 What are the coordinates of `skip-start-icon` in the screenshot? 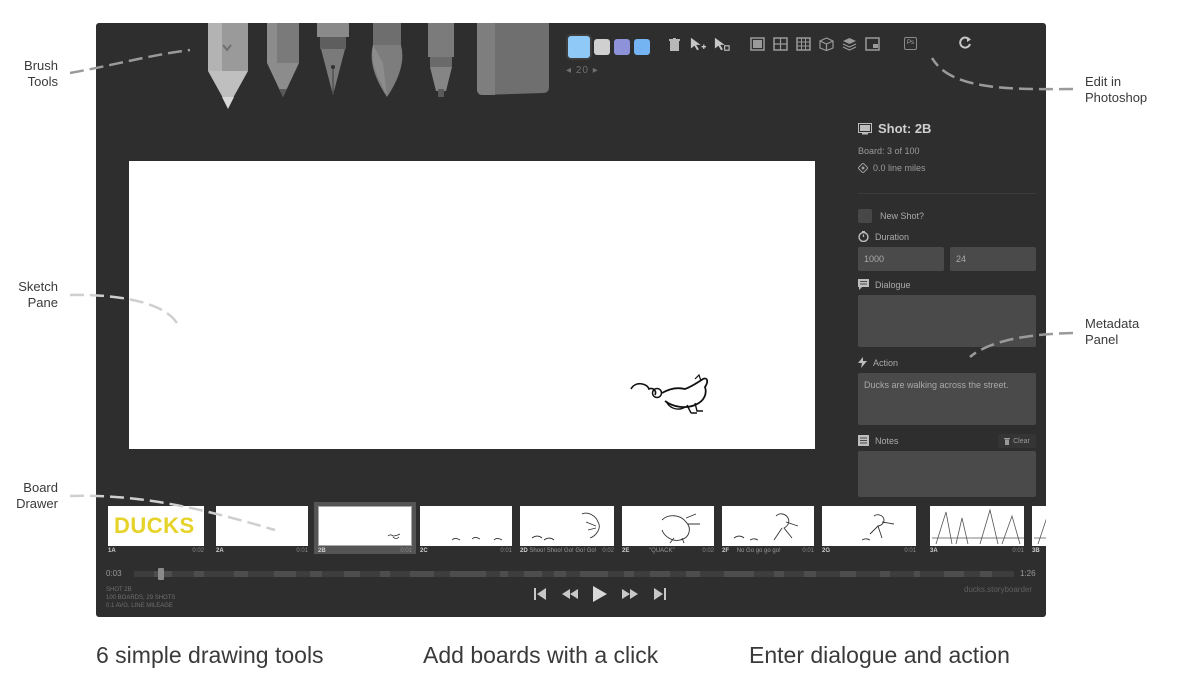 It's located at (540, 594).